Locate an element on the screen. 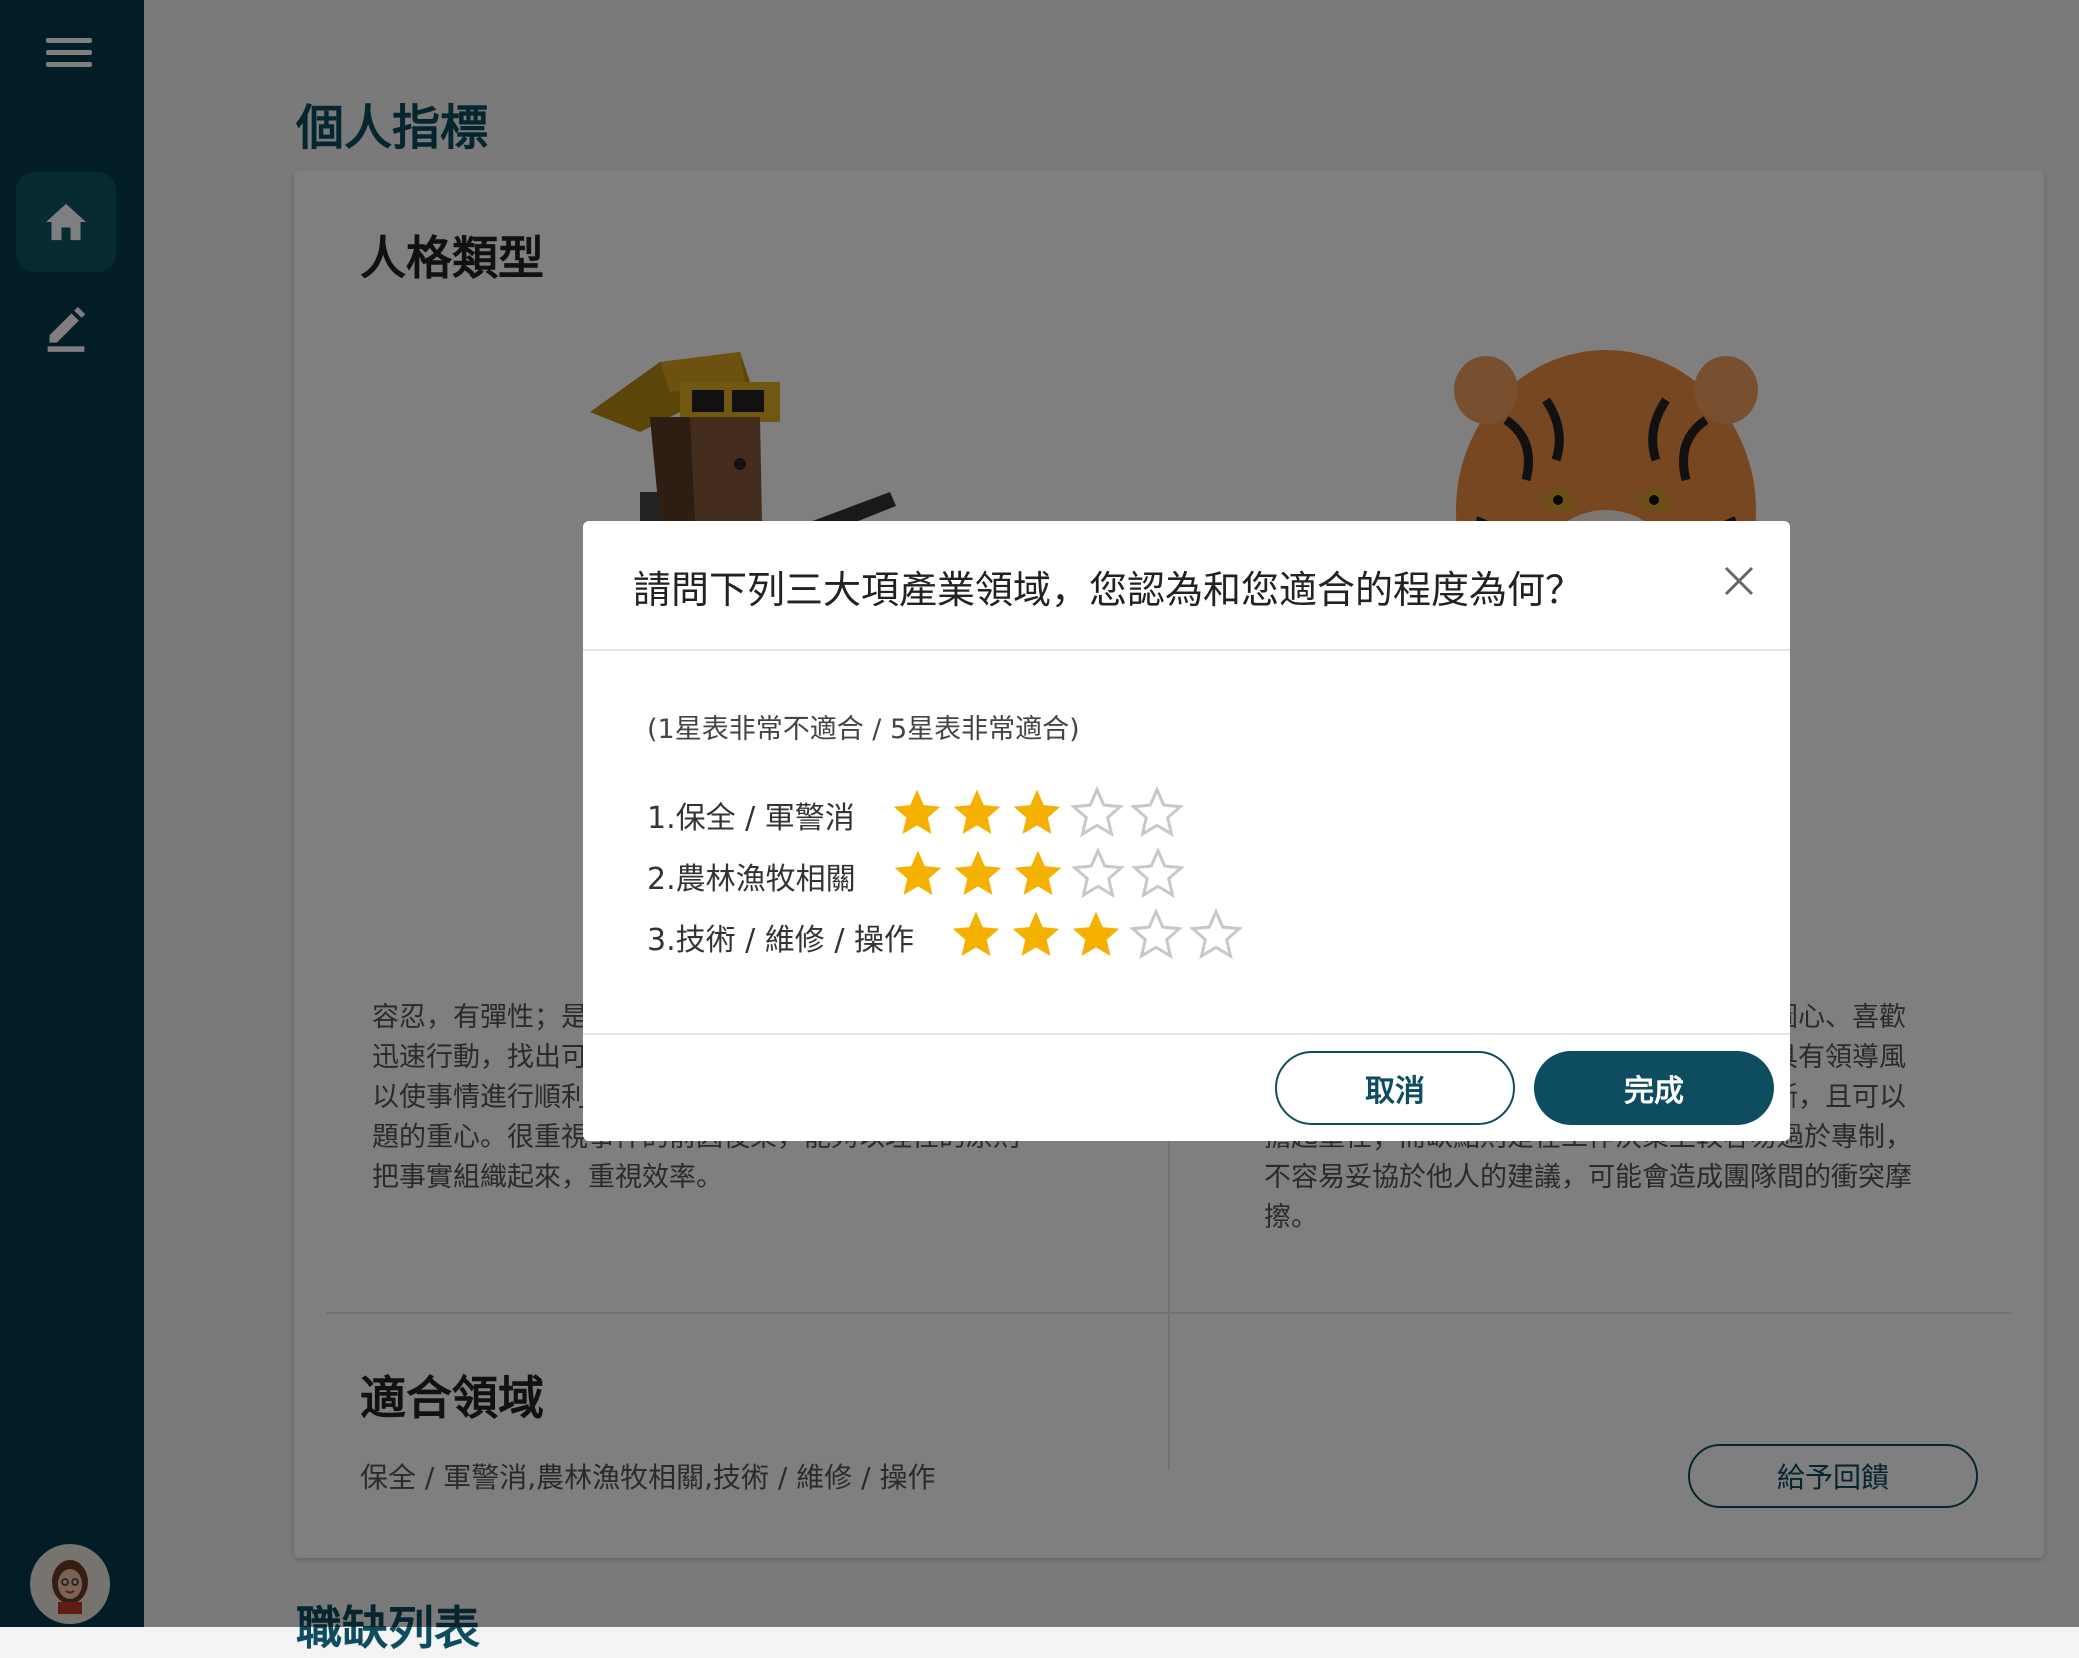  cancel-button: 取消 is located at coordinates (1395, 1088).